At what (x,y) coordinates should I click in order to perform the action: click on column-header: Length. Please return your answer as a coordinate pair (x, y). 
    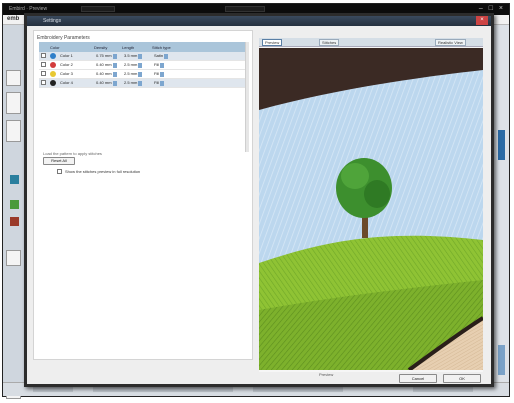
    Looking at the image, I should click on (135, 47).